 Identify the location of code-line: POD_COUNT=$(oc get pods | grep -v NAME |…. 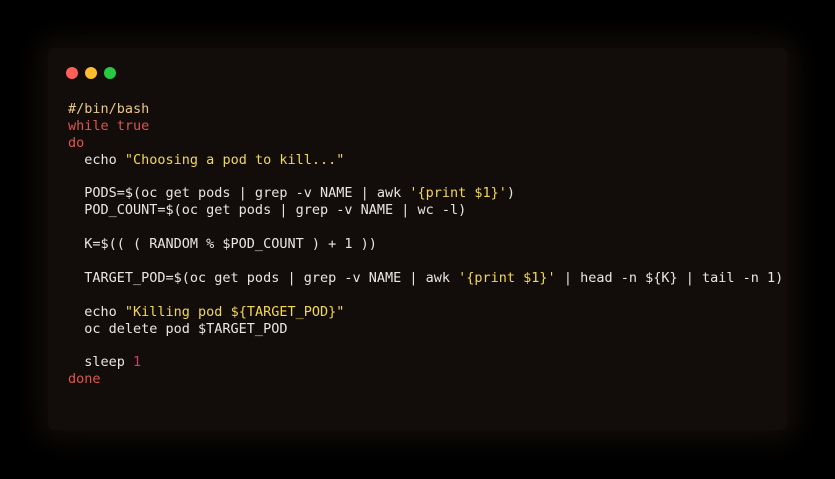
(425, 210).